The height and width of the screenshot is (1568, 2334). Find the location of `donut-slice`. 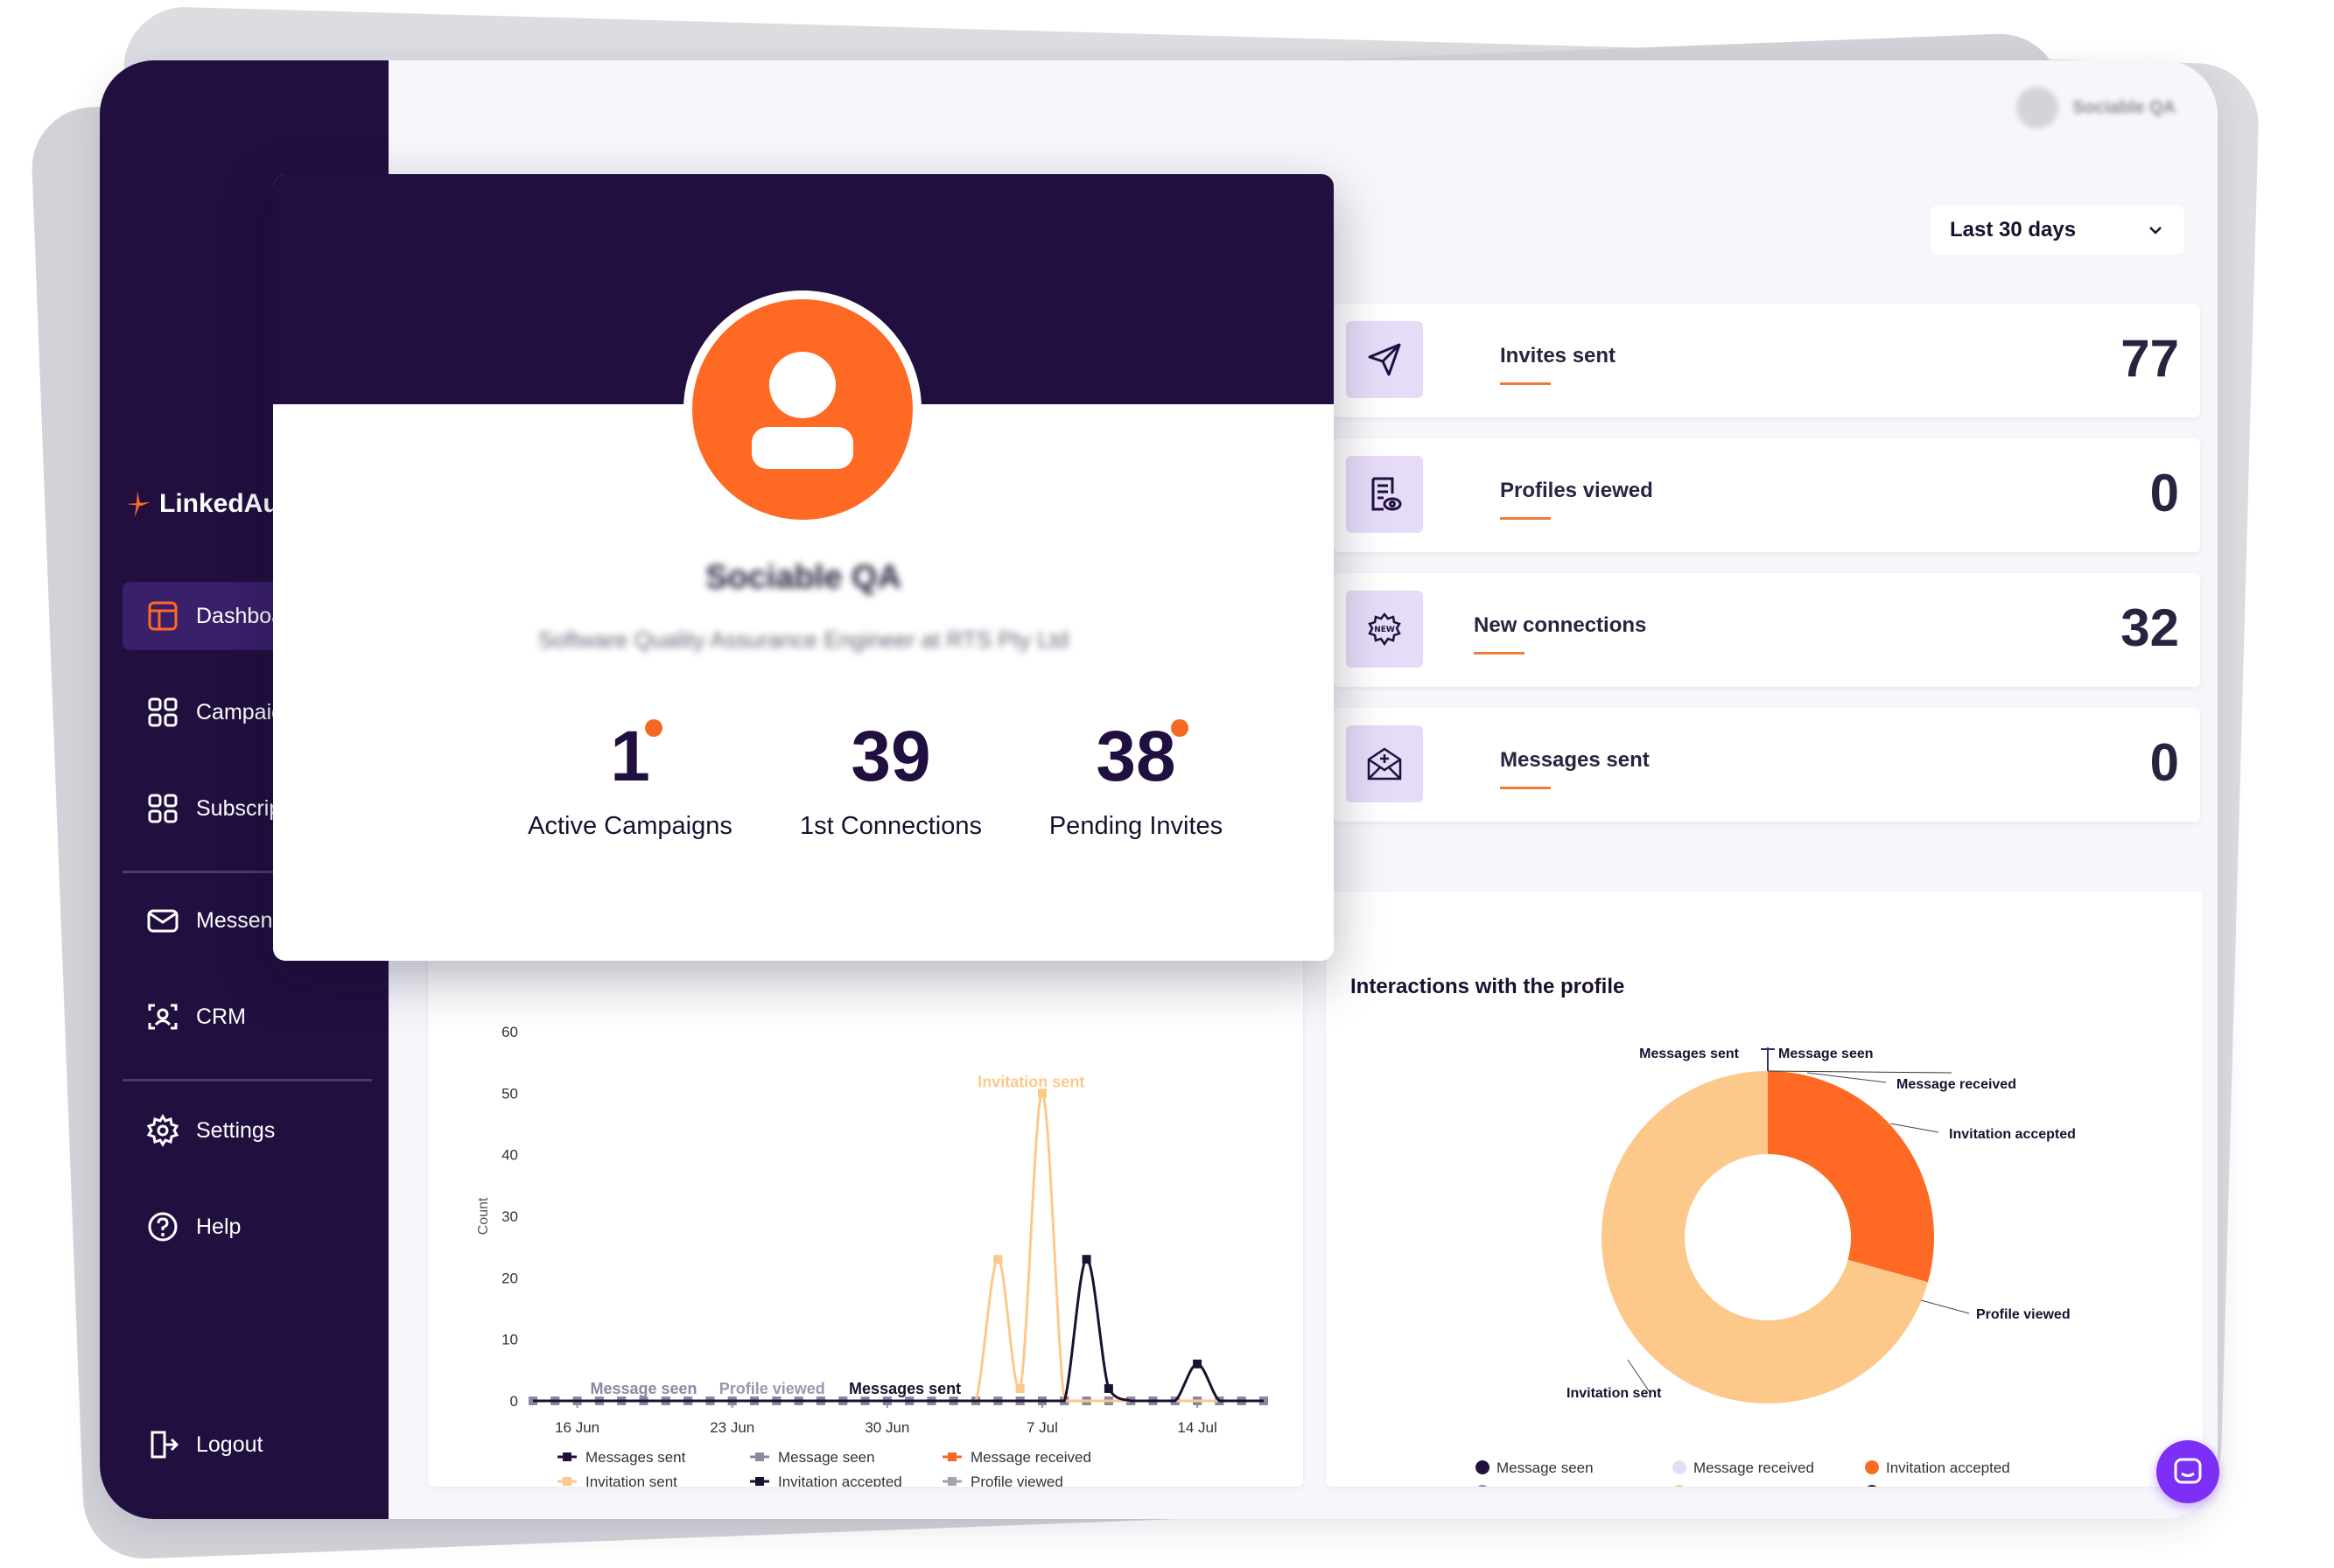

donut-slice is located at coordinates (1851, 1177).